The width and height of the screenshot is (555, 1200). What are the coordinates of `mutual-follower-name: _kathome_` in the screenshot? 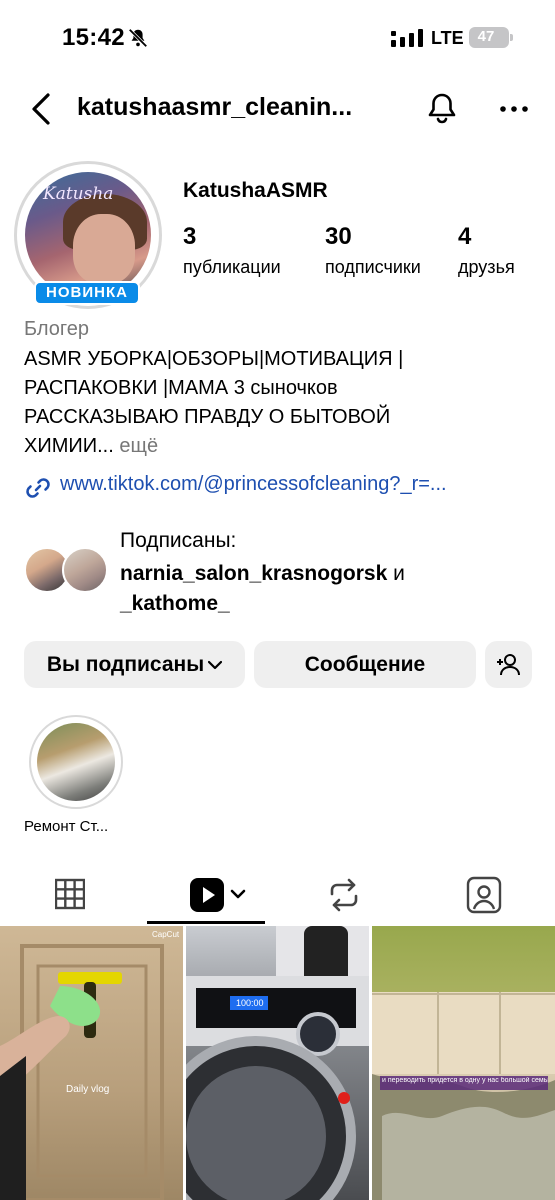 It's located at (175, 603).